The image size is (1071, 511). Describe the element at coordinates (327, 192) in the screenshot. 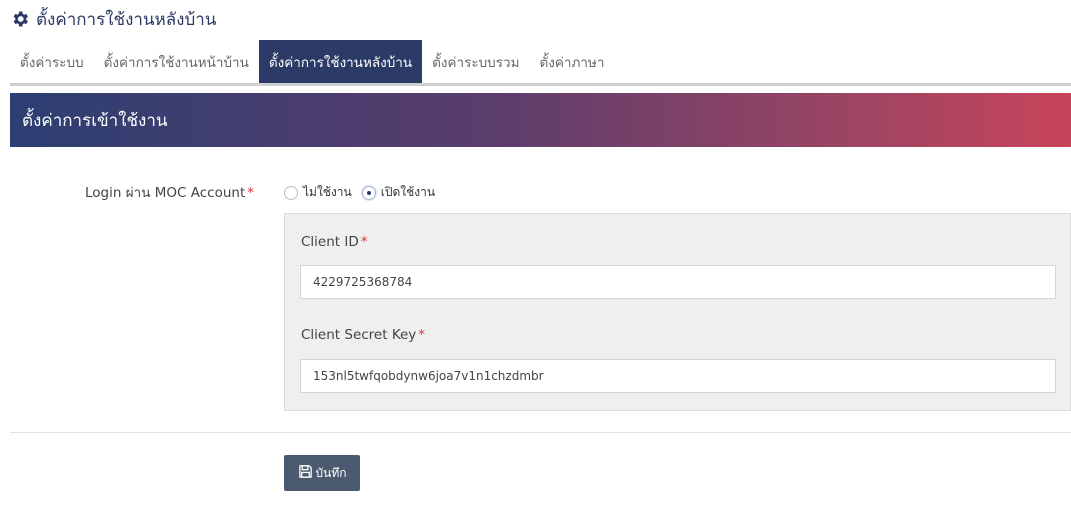

I see `radio-disabled-label: ไม่ใช้งาน` at that location.